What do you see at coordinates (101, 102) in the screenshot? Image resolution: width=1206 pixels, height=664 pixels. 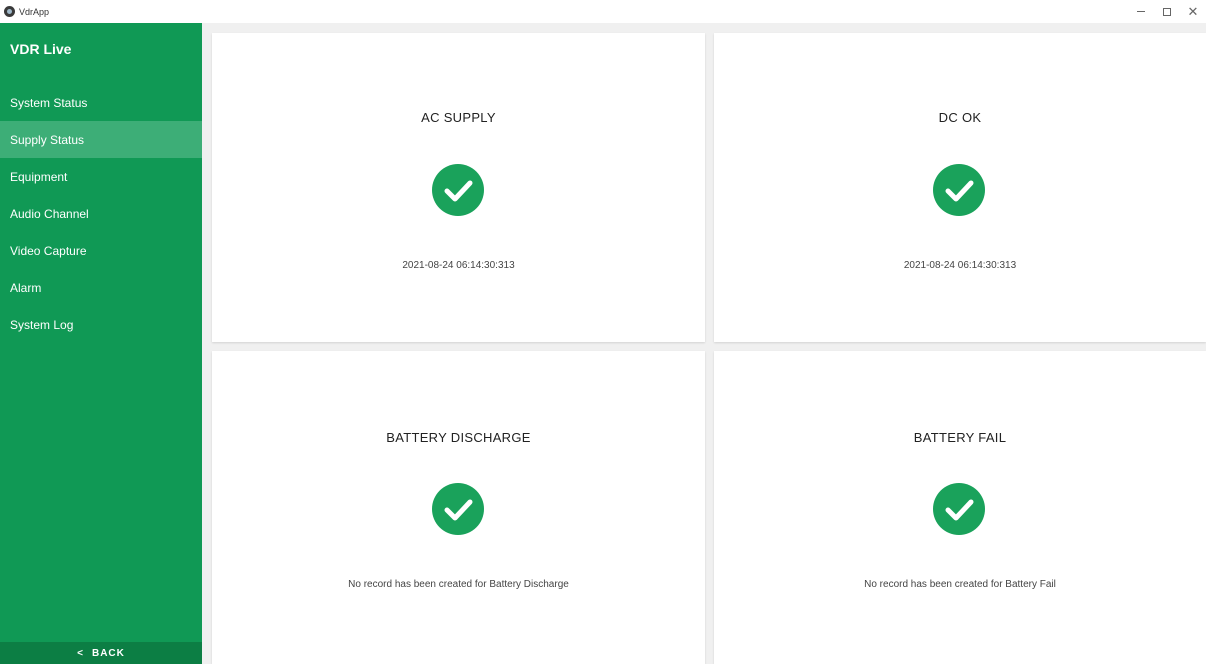 I see `sidebar-item-system-status: System Status` at bounding box center [101, 102].